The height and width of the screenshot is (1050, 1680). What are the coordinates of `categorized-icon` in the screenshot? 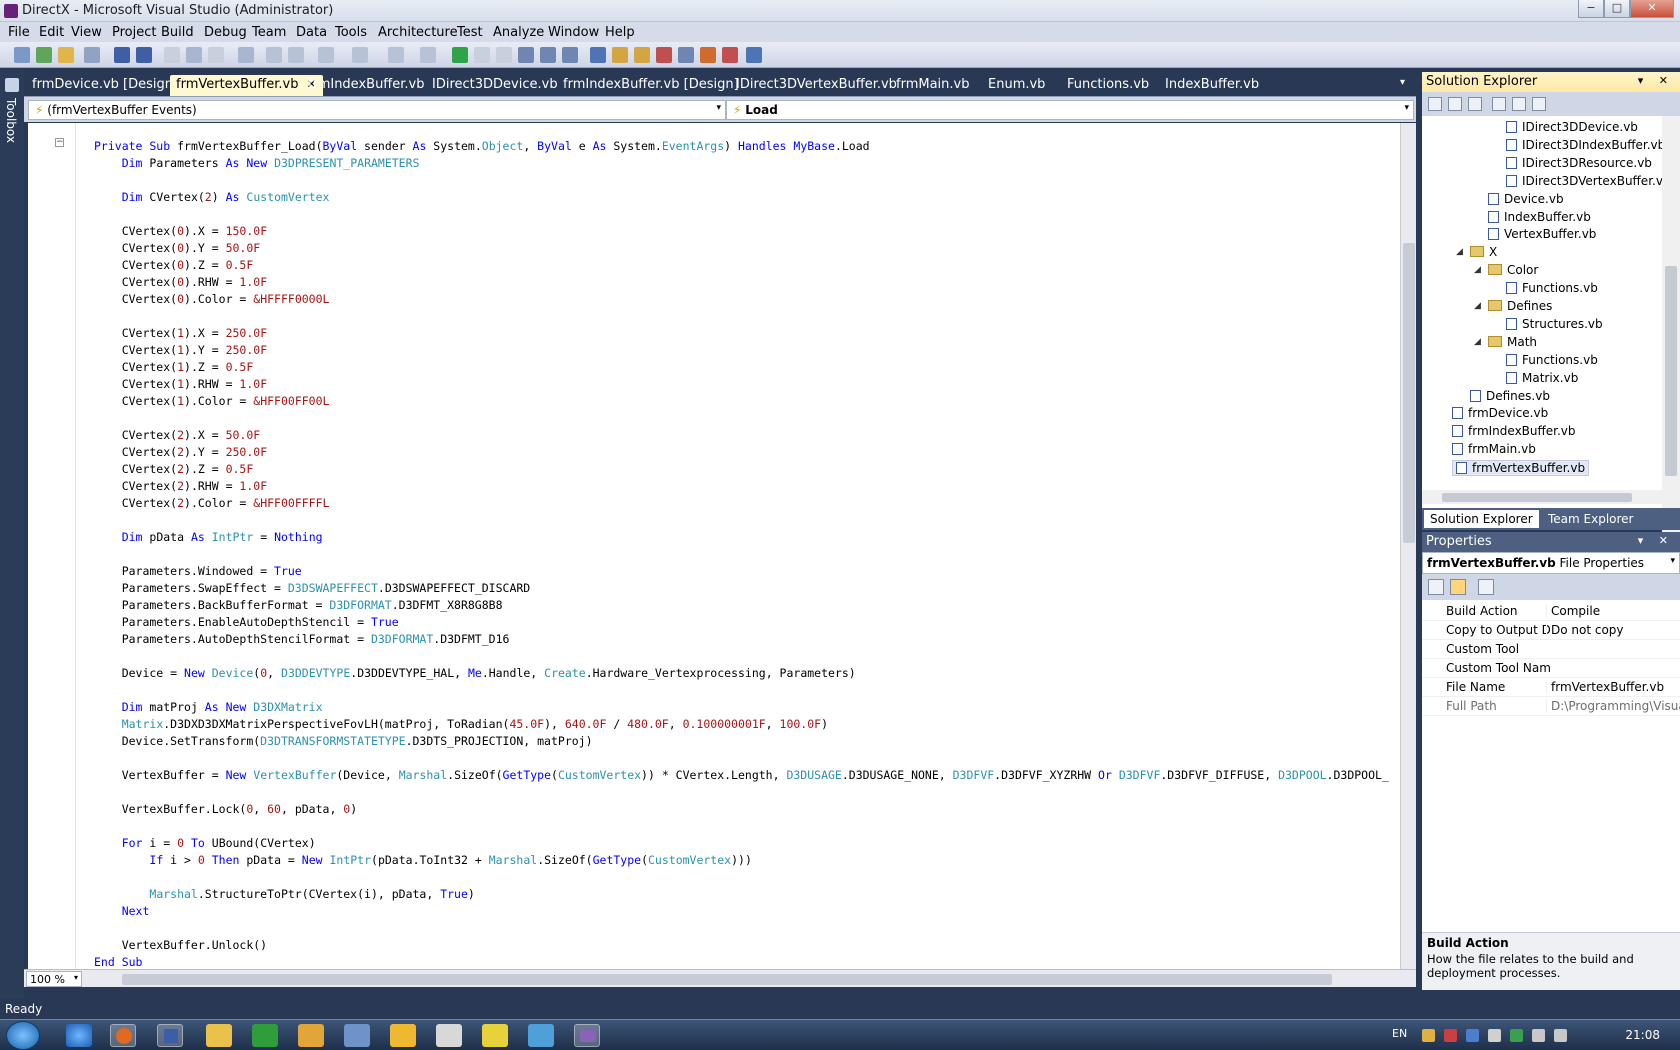 It's located at (1436, 587).